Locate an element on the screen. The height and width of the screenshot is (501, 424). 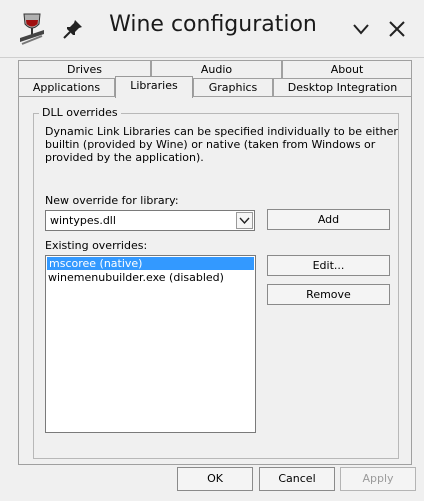
list-item: mscoree (native) is located at coordinates (150, 263).